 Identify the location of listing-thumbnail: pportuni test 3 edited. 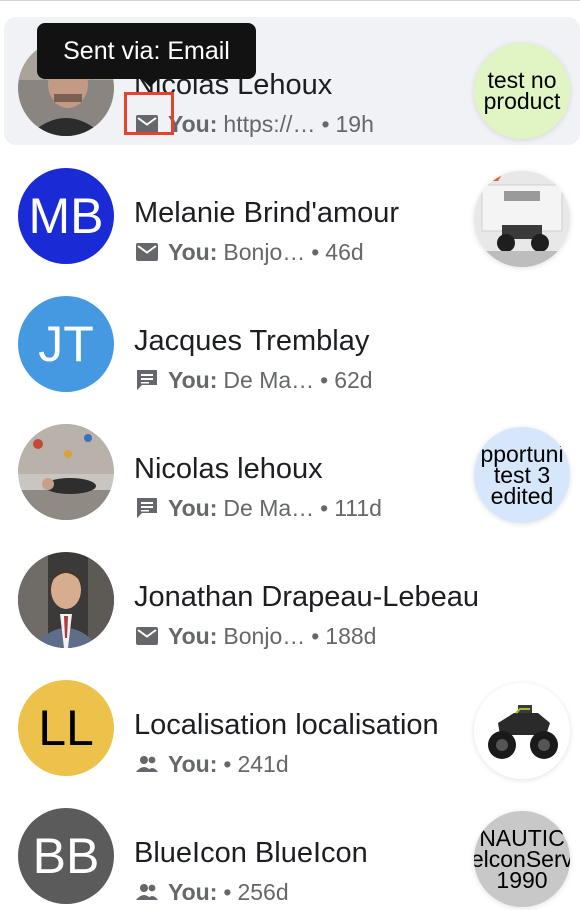
(522, 475).